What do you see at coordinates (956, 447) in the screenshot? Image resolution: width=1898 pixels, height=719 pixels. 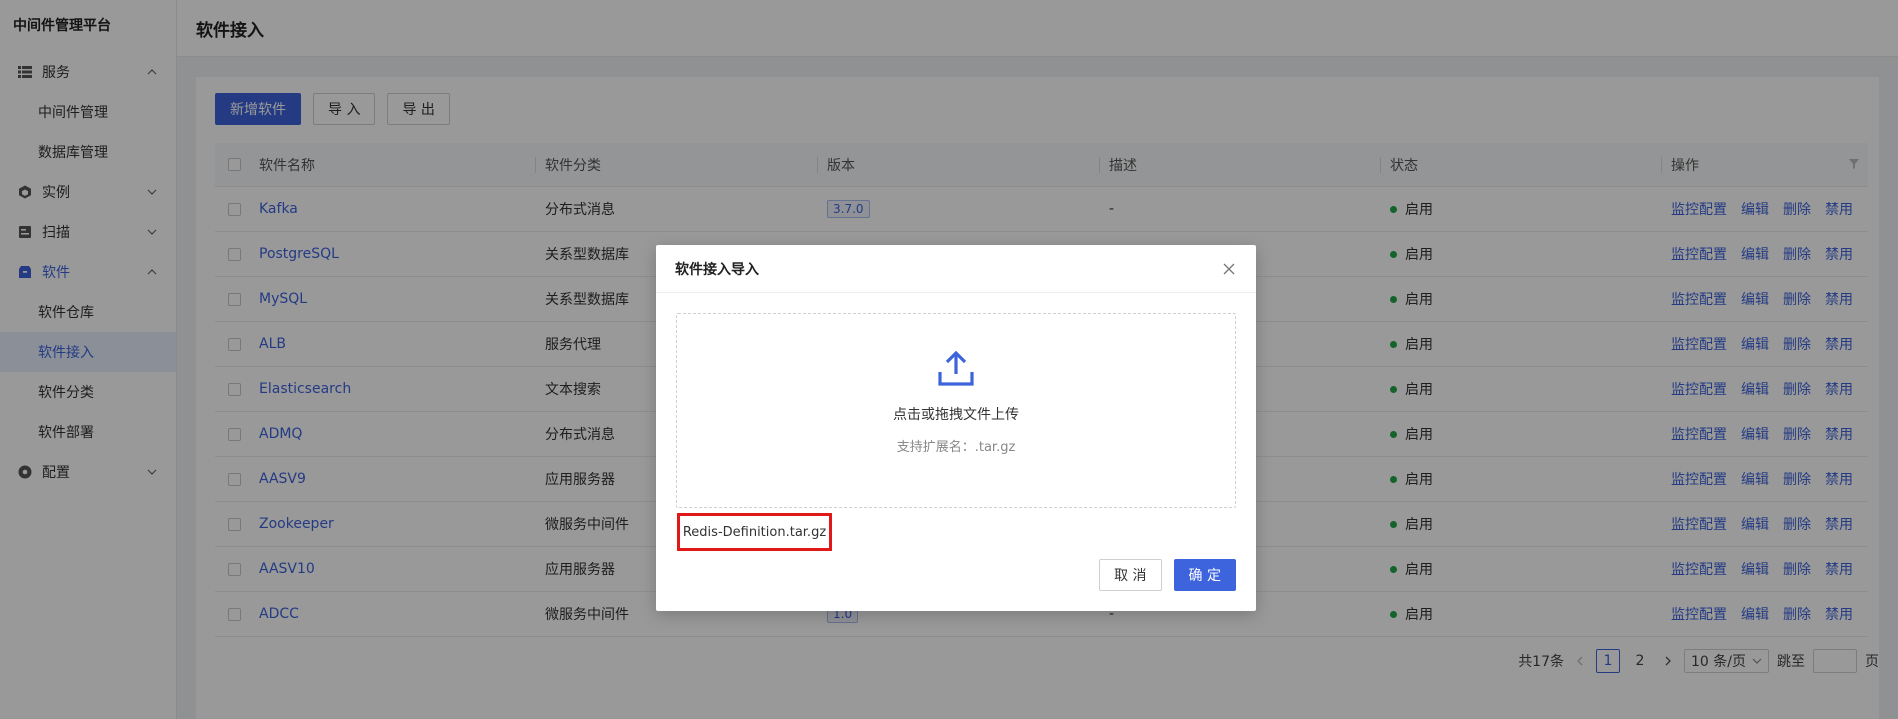 I see `upload-hint: 支持扩展名：.tar.gz` at bounding box center [956, 447].